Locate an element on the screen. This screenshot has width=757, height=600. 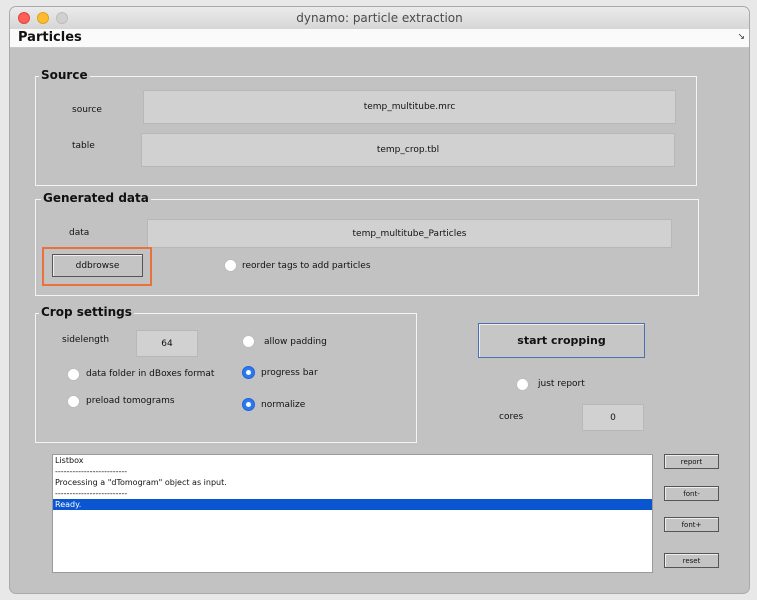
normalize-radio is located at coordinates (248, 404).